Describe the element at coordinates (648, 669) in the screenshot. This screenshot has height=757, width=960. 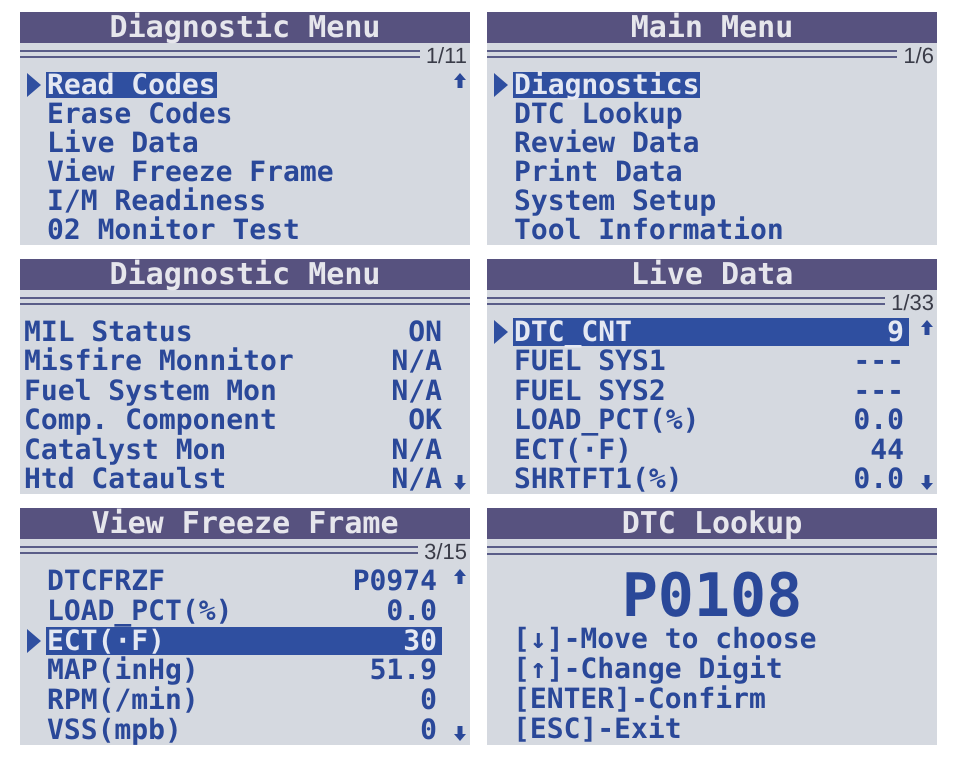
I see `instruction-text: [↑]-Change Digit` at that location.